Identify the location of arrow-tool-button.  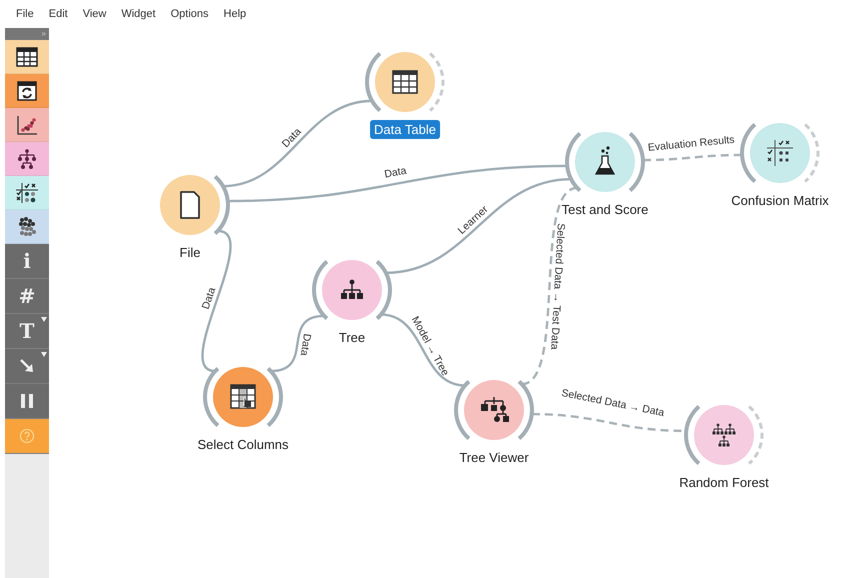
(27, 366).